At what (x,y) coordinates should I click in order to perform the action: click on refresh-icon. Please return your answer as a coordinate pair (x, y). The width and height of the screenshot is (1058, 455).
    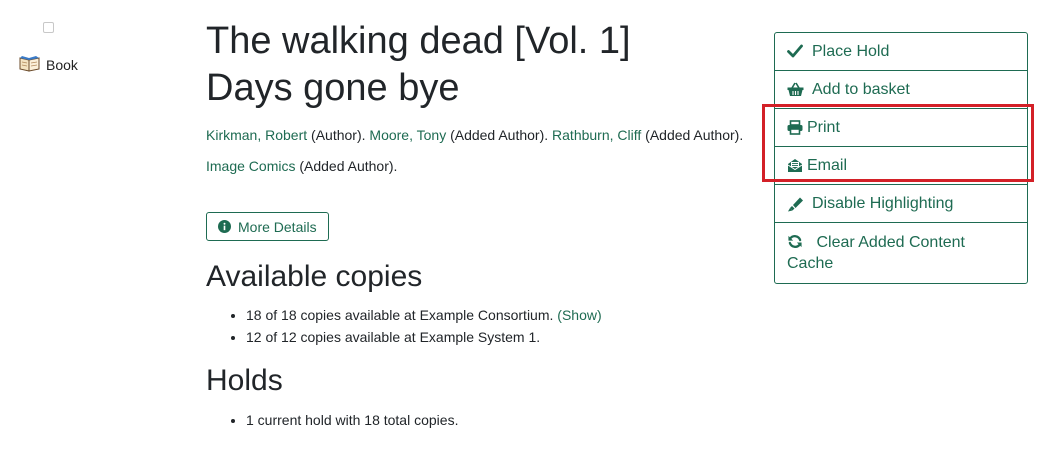
    Looking at the image, I should click on (796, 241).